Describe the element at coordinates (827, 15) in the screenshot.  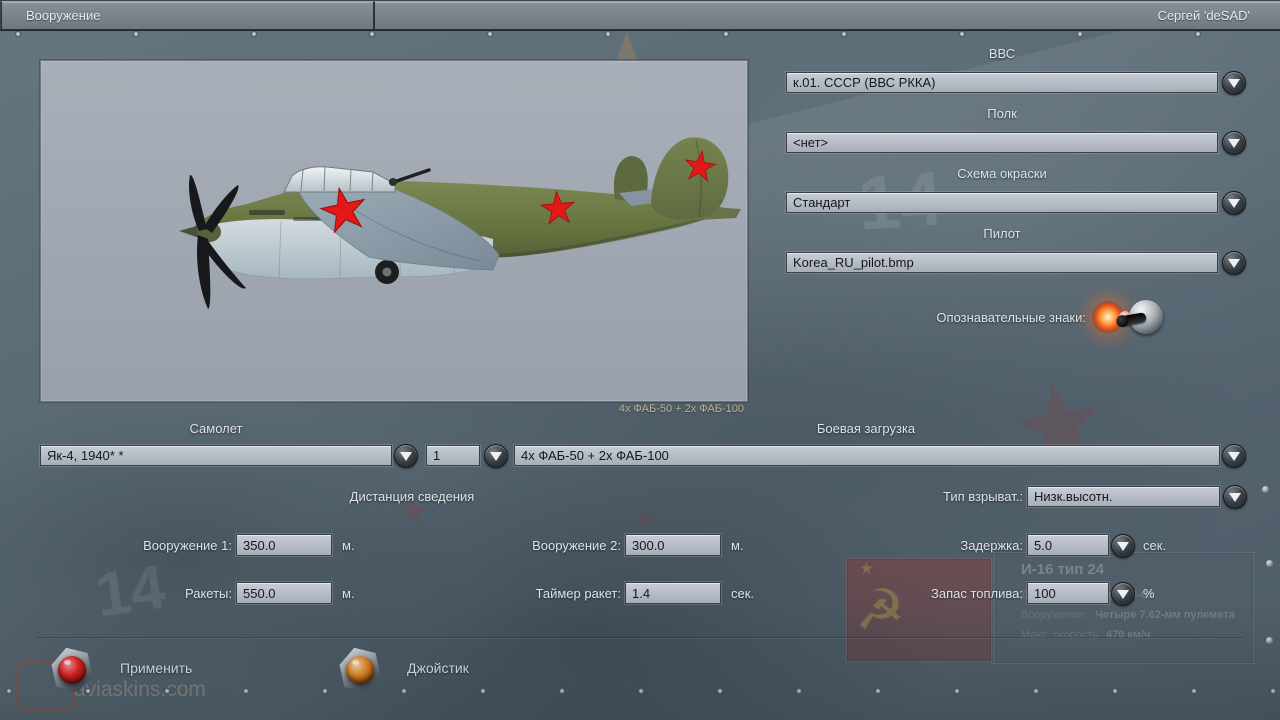
I see `player-name-panel: Сергей 'deSAD'` at that location.